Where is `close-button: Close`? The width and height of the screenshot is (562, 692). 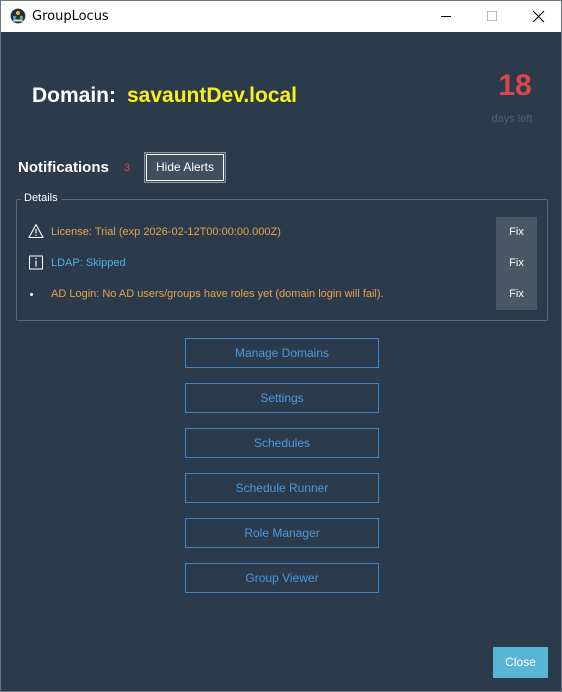
close-button: Close is located at coordinates (520, 662).